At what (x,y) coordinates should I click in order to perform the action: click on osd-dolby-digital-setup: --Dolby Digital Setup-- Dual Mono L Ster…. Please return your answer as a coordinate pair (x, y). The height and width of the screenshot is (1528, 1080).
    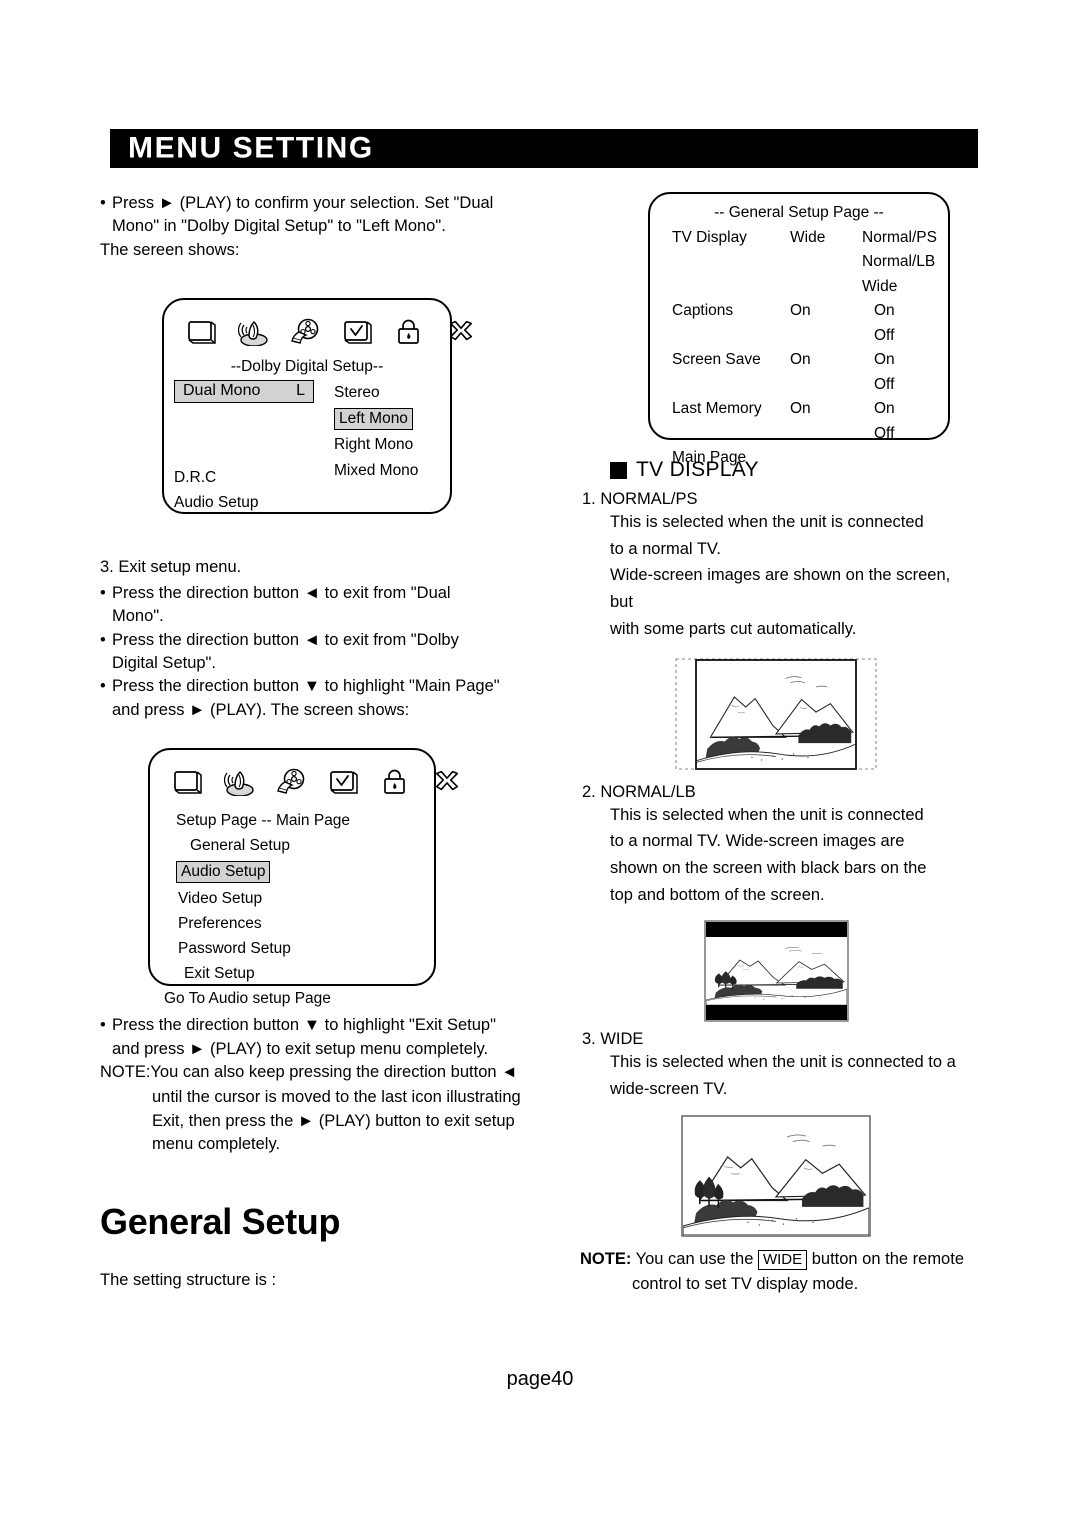
    Looking at the image, I should click on (317, 406).